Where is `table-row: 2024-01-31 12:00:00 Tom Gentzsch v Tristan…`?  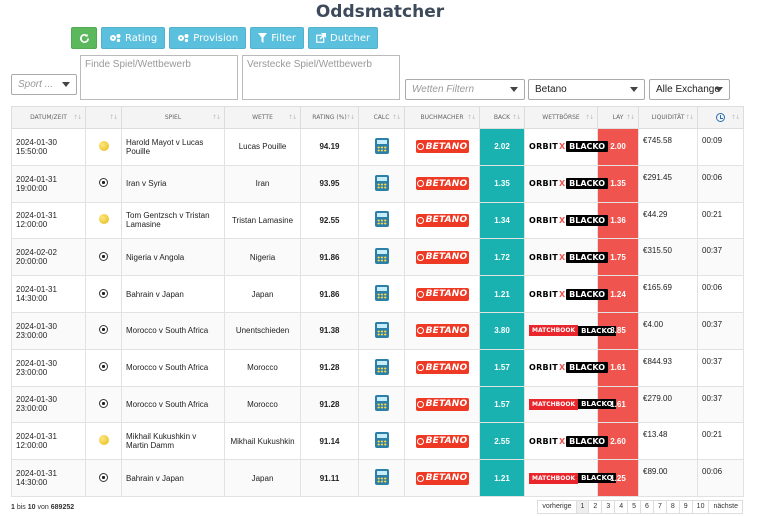
table-row: 2024-01-31 12:00:00 Tom Gentzsch v Tristan… is located at coordinates (377, 220).